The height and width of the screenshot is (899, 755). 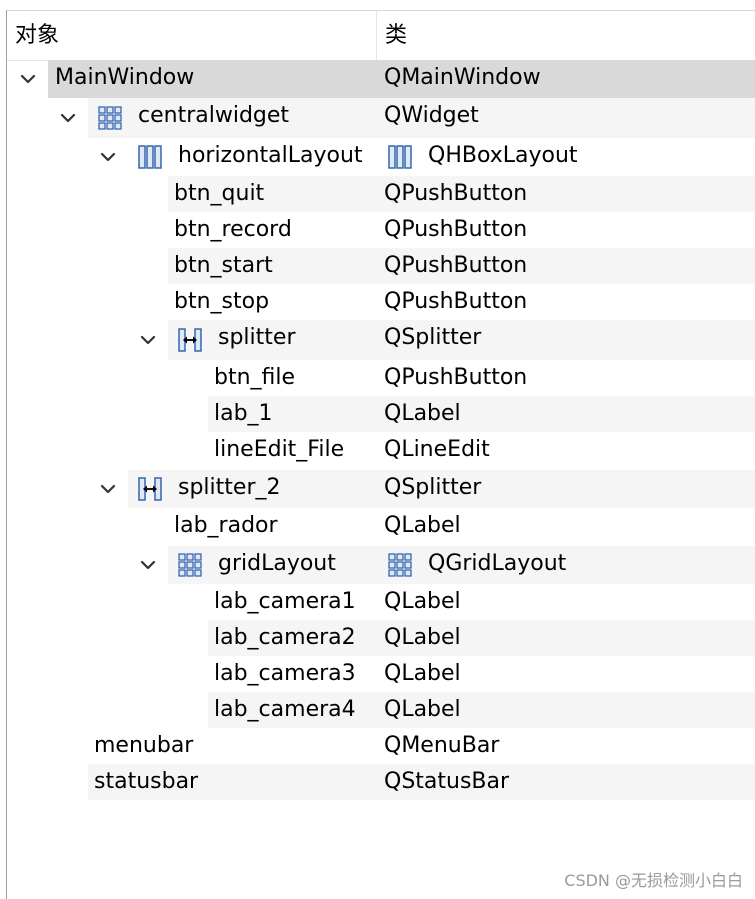 I want to click on header-object-column: 对象, so click(x=192, y=35).